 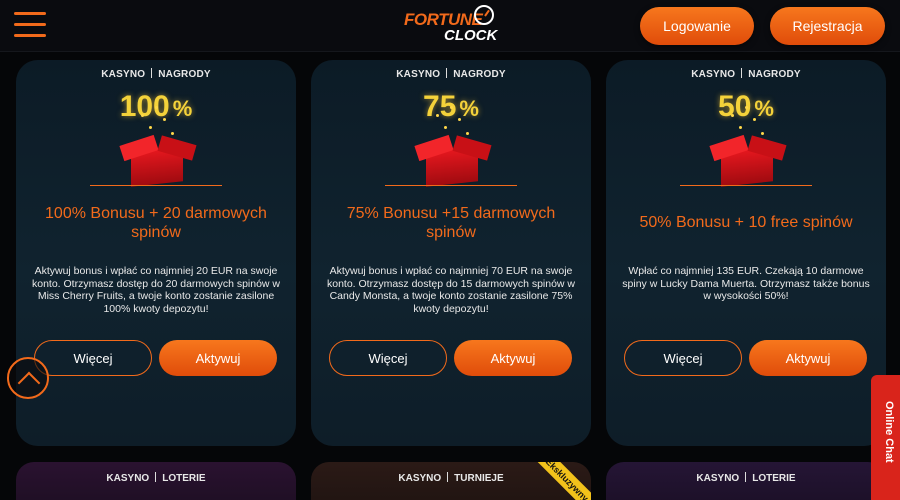 What do you see at coordinates (28, 378) in the screenshot?
I see `scroll-to-top-chevron-up-icon` at bounding box center [28, 378].